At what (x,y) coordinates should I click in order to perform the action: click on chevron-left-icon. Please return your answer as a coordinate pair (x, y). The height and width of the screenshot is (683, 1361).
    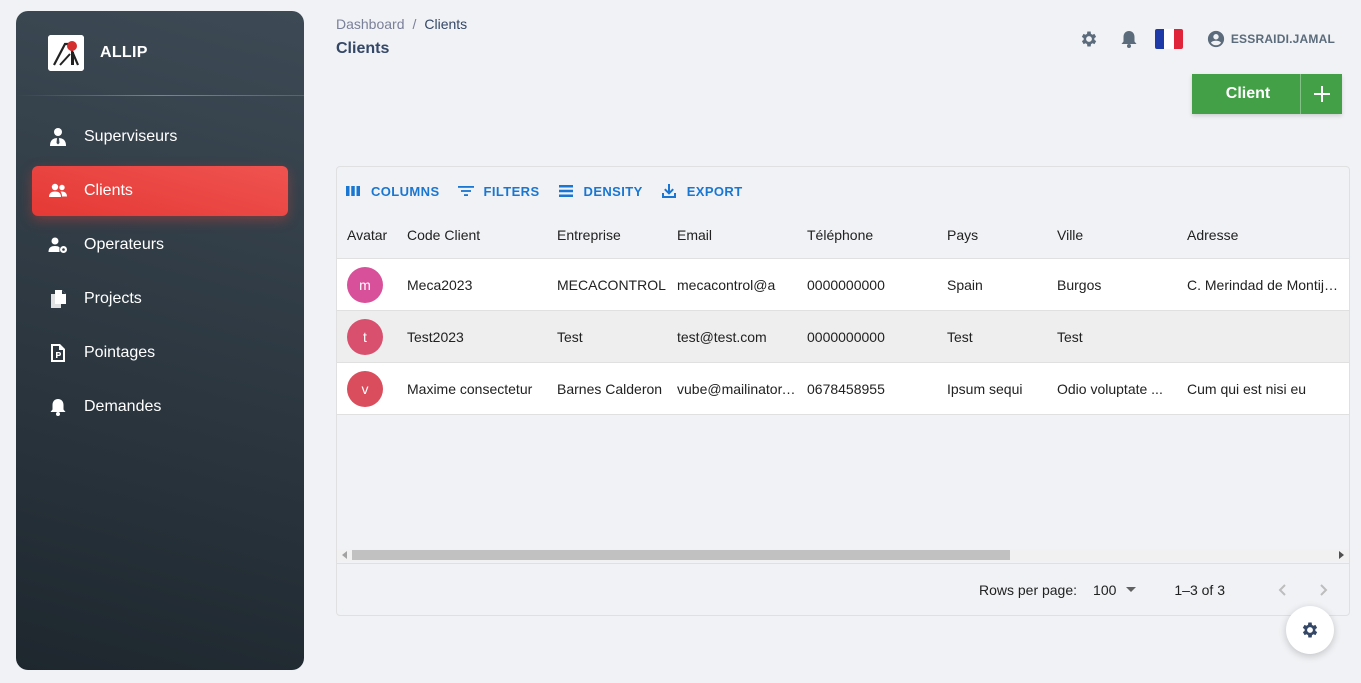
    Looking at the image, I should click on (1282, 589).